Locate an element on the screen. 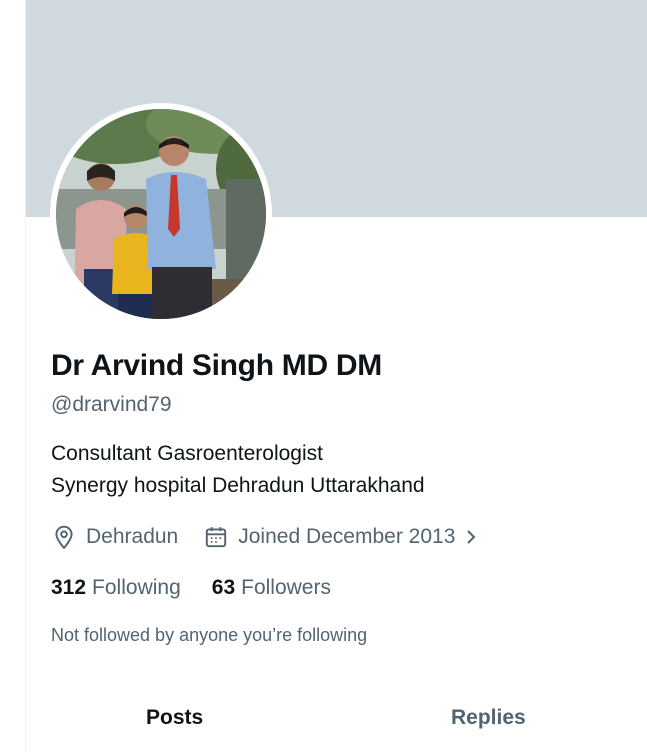  display-name: Dr Arvind Singh MD DM is located at coordinates (216, 365).